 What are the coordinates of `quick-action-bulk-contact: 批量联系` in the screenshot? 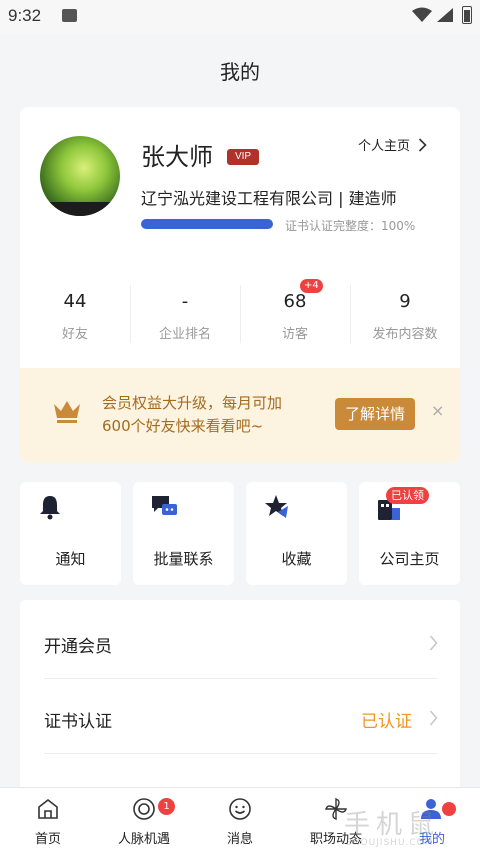 It's located at (183, 533).